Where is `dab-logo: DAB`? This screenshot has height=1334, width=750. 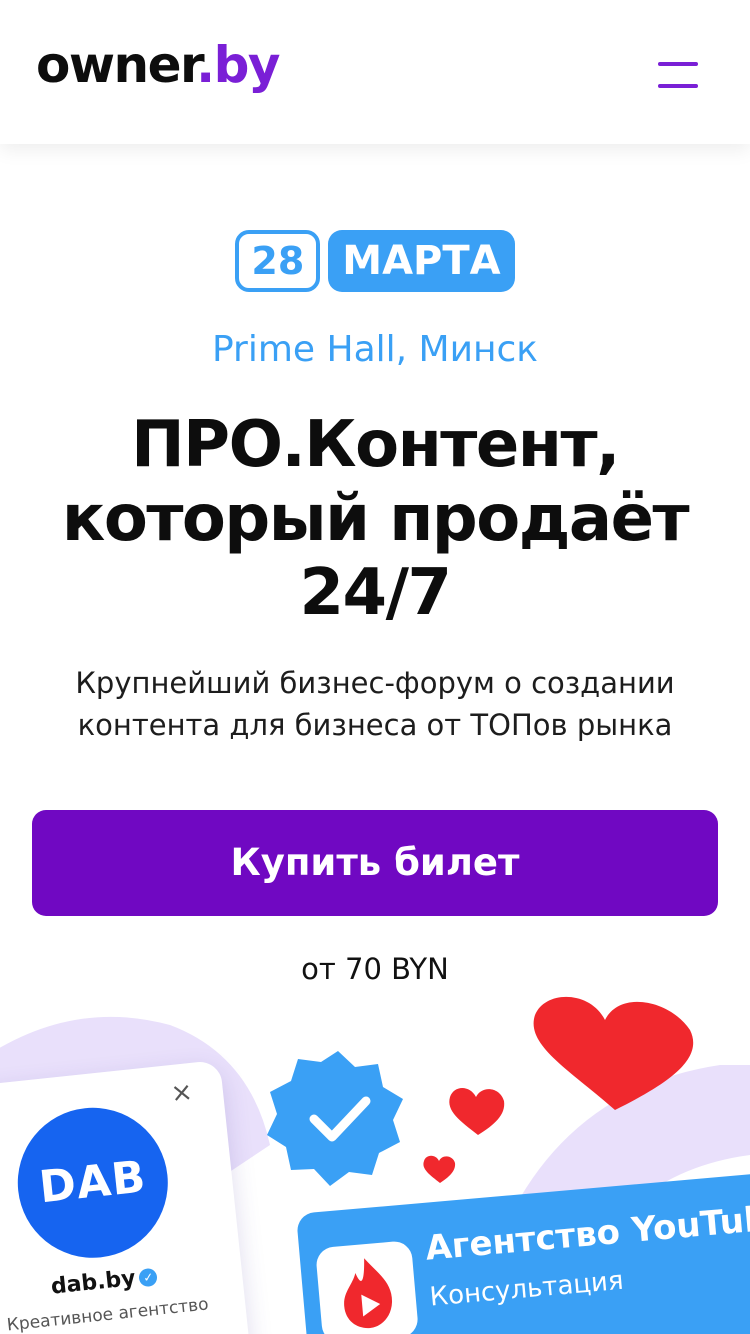 dab-logo: DAB is located at coordinates (93, 1183).